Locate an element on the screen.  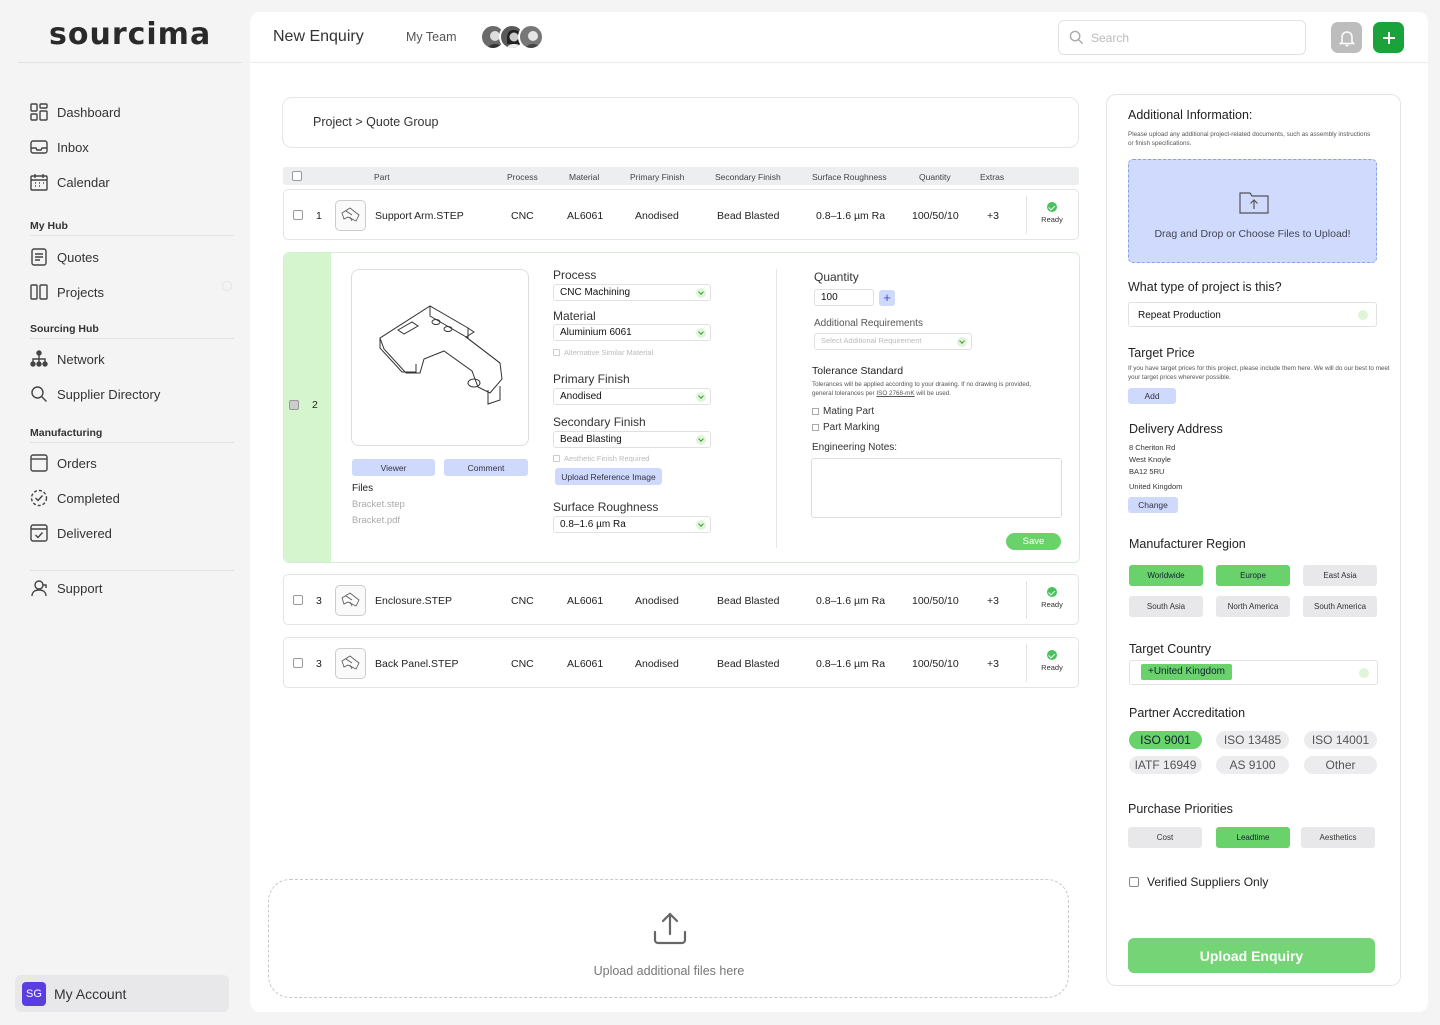
region-chip-north-america: North America is located at coordinates (1253, 606).